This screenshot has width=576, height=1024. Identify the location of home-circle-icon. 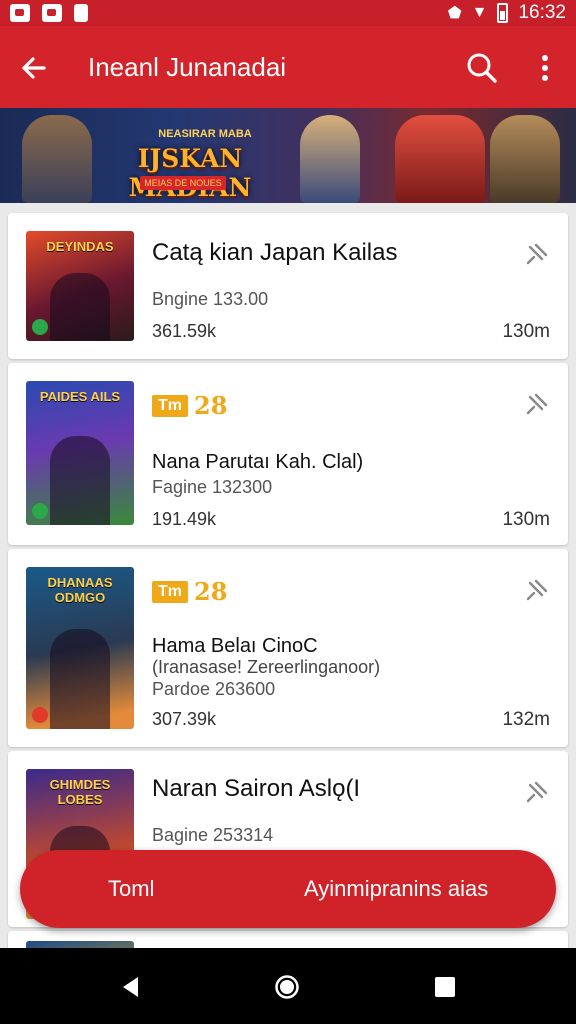
(287, 987).